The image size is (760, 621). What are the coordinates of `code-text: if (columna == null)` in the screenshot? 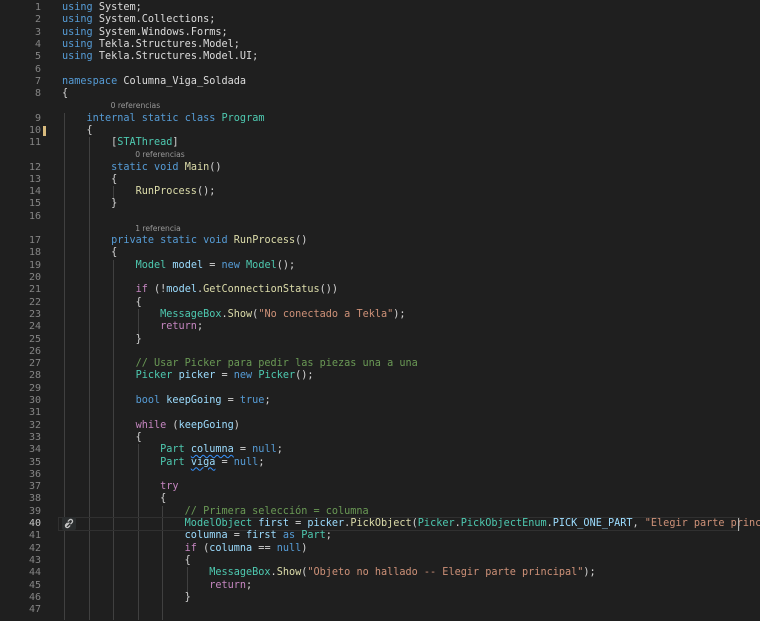 It's located at (185, 548).